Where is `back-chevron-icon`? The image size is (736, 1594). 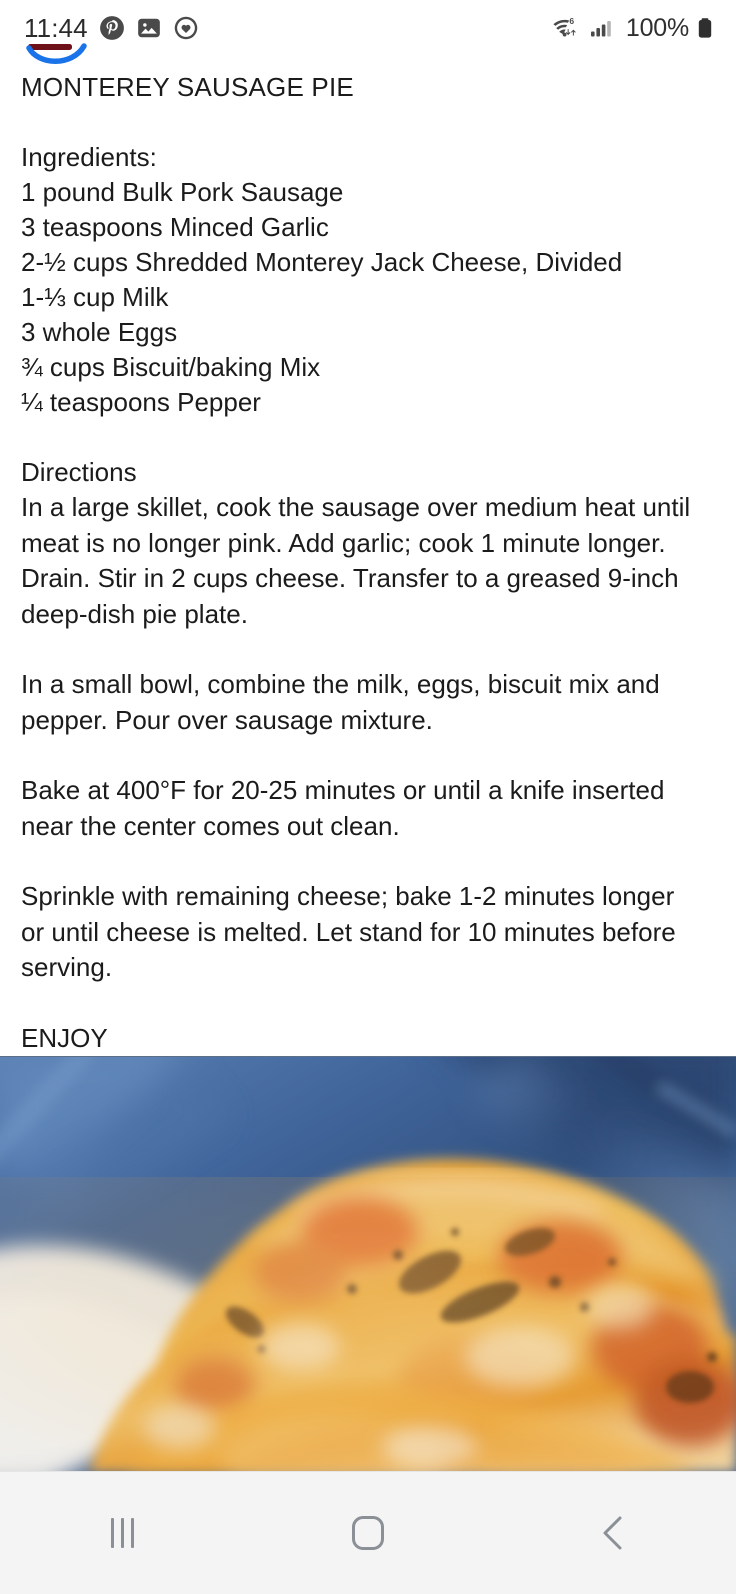 back-chevron-icon is located at coordinates (613, 1533).